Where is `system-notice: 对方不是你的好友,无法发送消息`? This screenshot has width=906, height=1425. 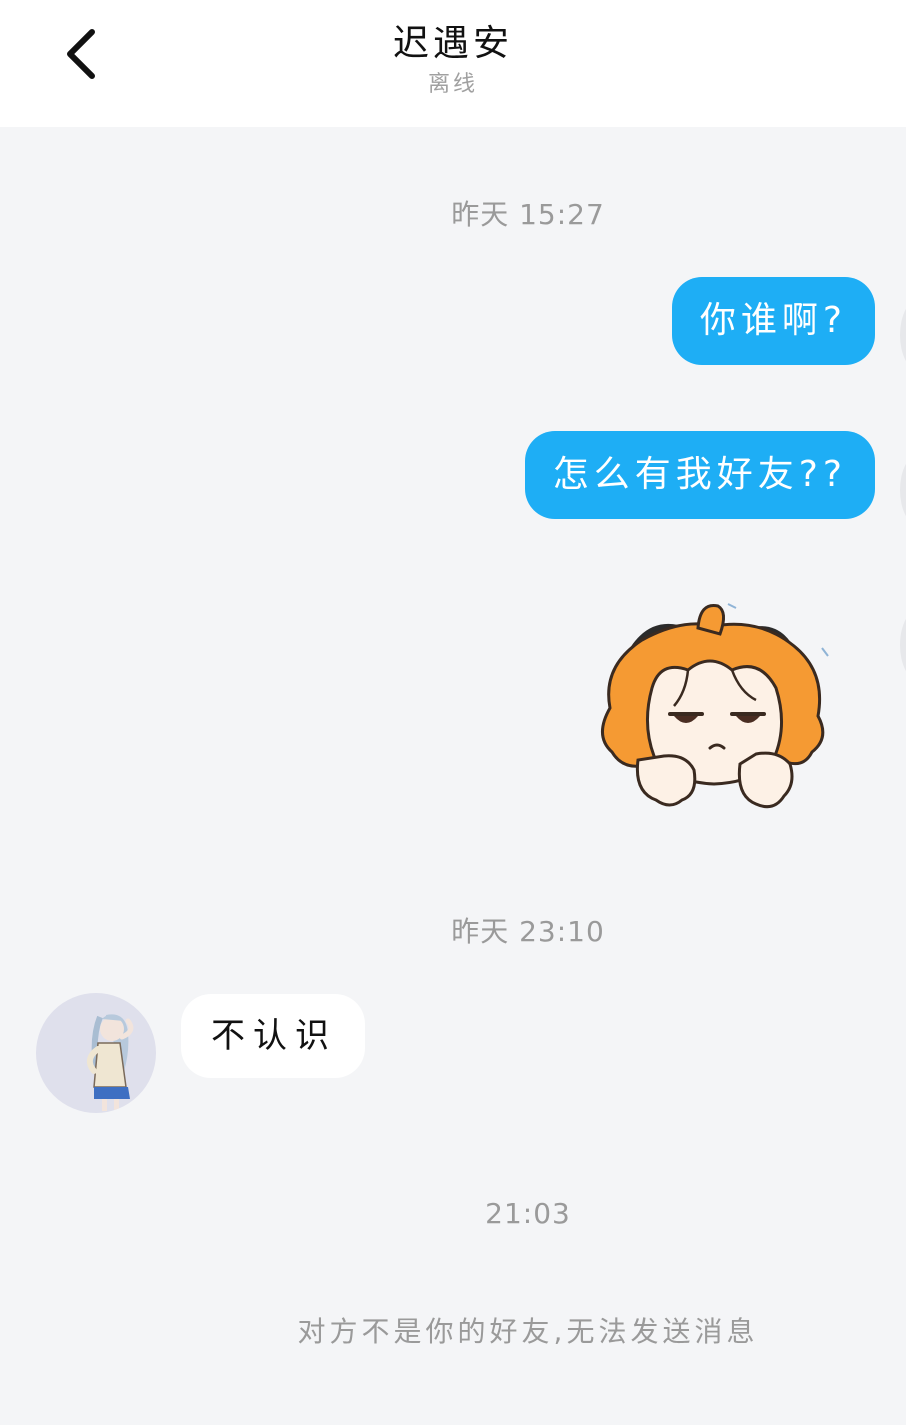 system-notice: 对方不是你的好友,无法发送消息 is located at coordinates (528, 1331).